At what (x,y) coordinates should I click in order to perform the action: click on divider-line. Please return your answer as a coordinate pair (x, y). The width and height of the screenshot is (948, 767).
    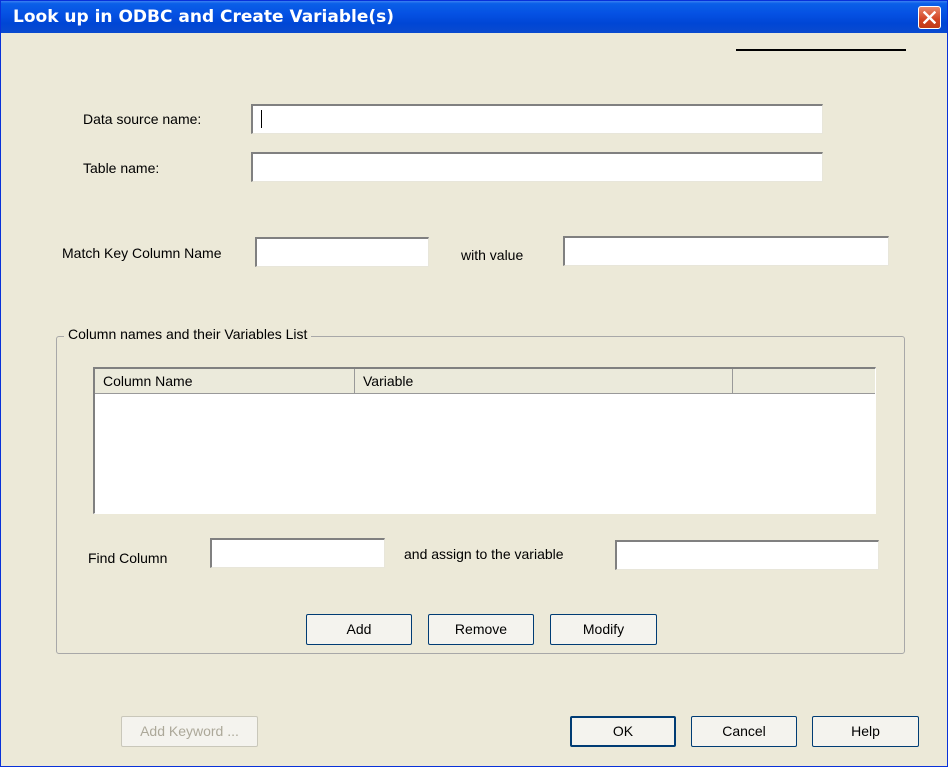
    Looking at the image, I should click on (821, 50).